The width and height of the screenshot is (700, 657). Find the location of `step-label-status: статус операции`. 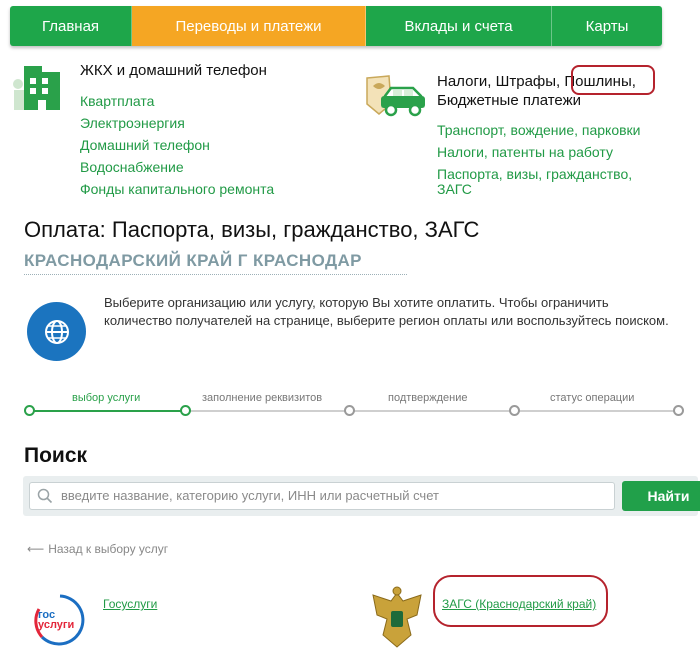

step-label-status: статус операции is located at coordinates (592, 398).